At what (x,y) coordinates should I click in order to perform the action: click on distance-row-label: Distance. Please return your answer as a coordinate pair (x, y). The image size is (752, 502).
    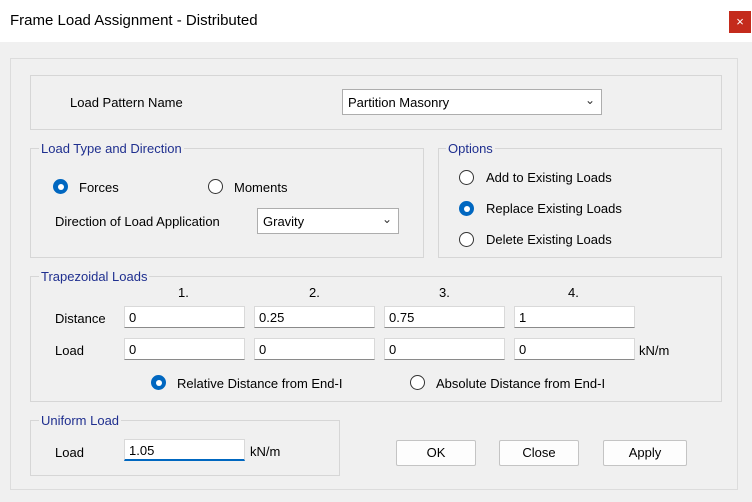
    Looking at the image, I should click on (80, 318).